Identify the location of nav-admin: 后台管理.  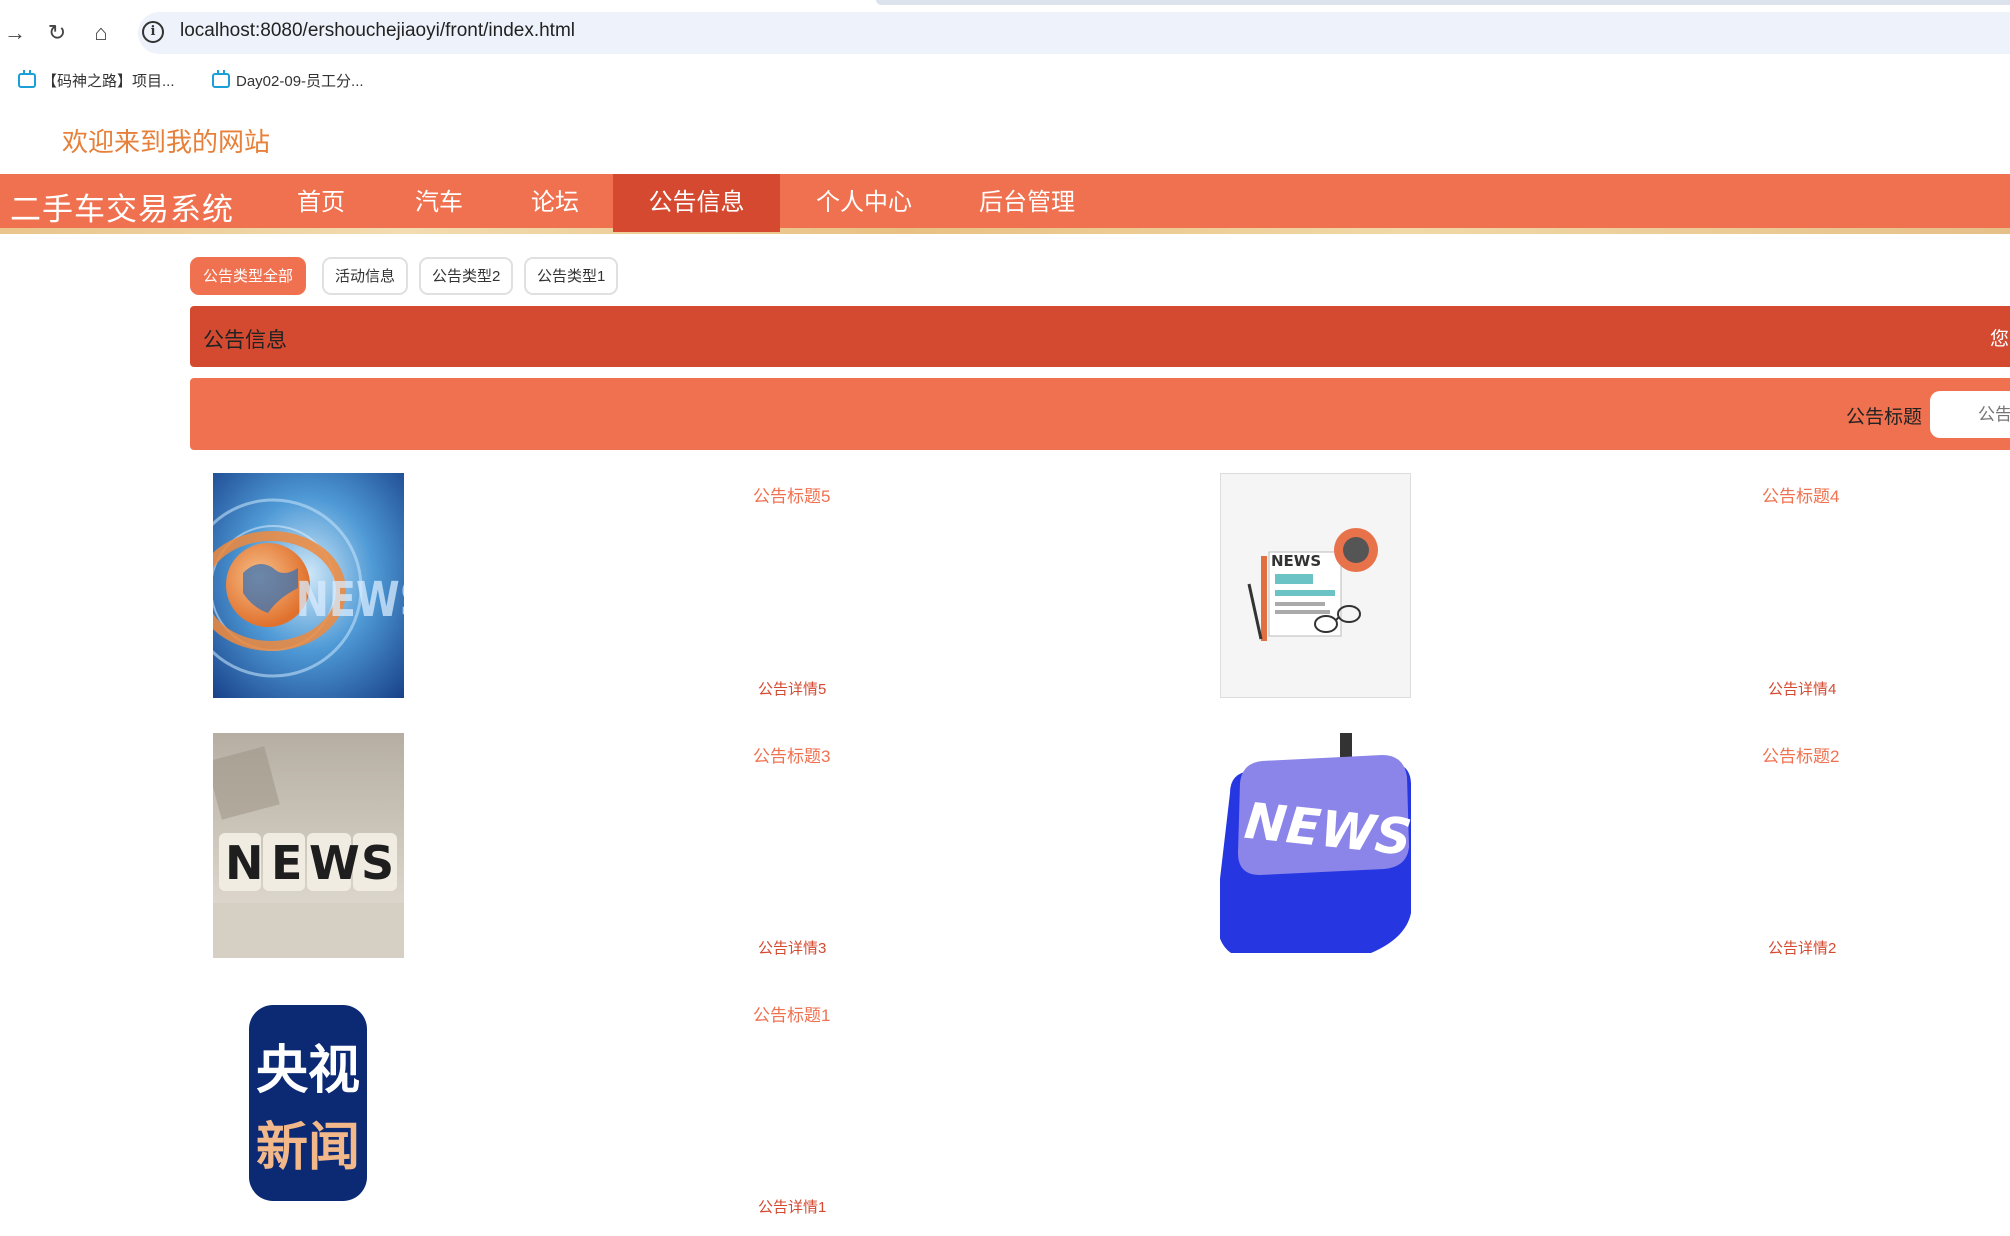
(1027, 203).